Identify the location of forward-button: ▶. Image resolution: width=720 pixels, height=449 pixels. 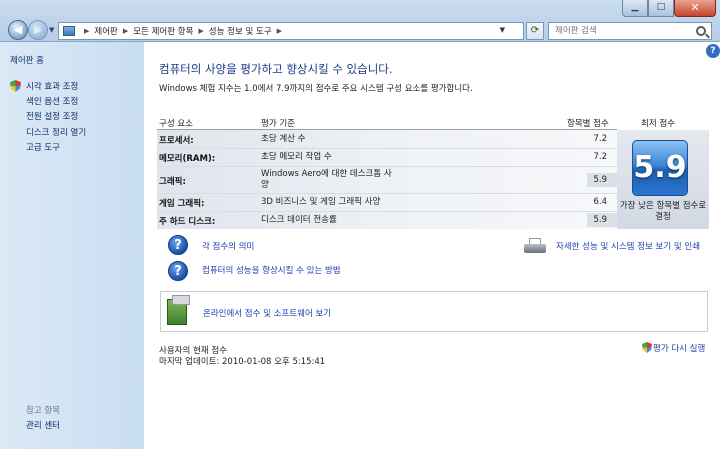
(38, 30).